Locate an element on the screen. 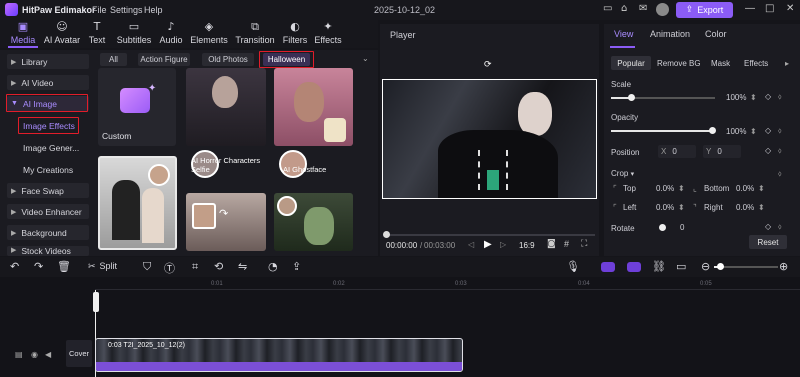  speed-icon: ◔ is located at coordinates (273, 266).